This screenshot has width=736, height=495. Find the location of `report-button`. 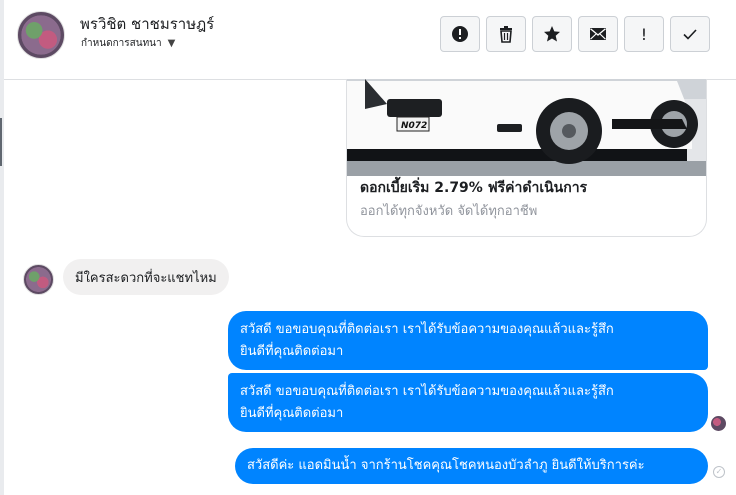

report-button is located at coordinates (460, 34).